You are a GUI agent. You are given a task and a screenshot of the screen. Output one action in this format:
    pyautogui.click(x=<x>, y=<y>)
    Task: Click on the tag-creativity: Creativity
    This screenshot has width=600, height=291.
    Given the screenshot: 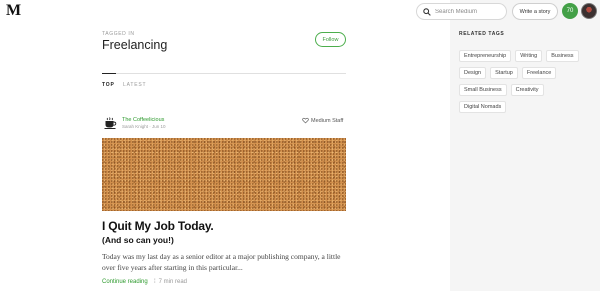 What is the action you would take?
    pyautogui.click(x=527, y=90)
    